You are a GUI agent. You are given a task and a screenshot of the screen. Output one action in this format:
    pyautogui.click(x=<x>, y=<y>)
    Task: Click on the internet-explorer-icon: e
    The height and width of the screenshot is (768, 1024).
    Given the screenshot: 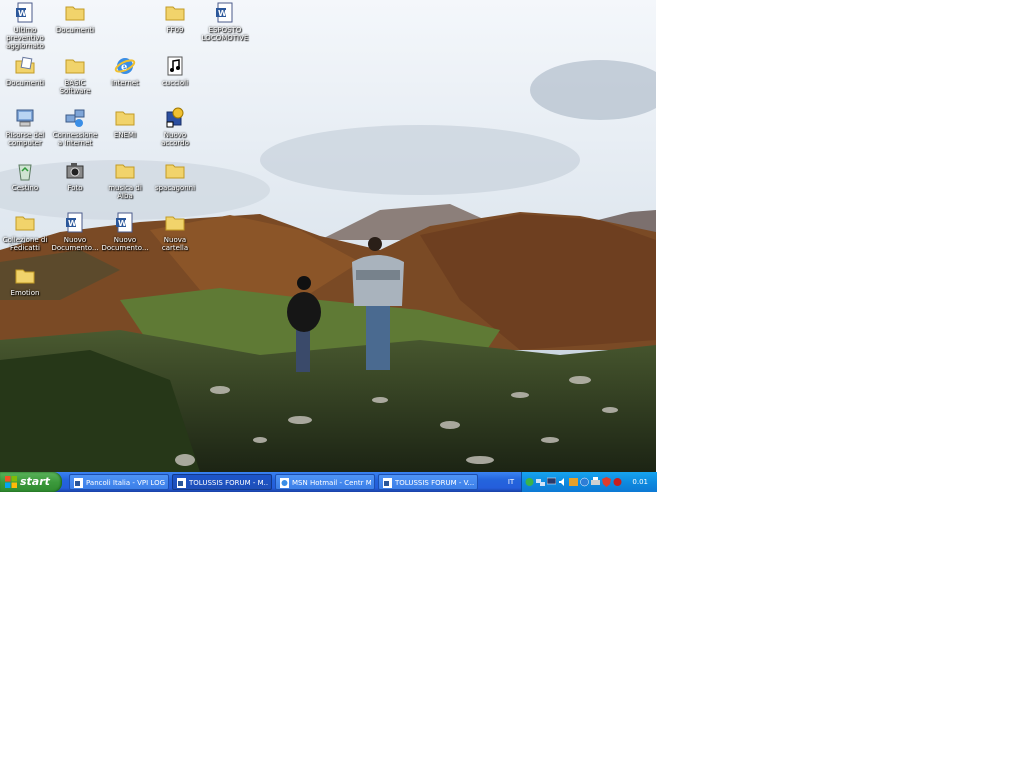 What is the action you would take?
    pyautogui.click(x=125, y=66)
    